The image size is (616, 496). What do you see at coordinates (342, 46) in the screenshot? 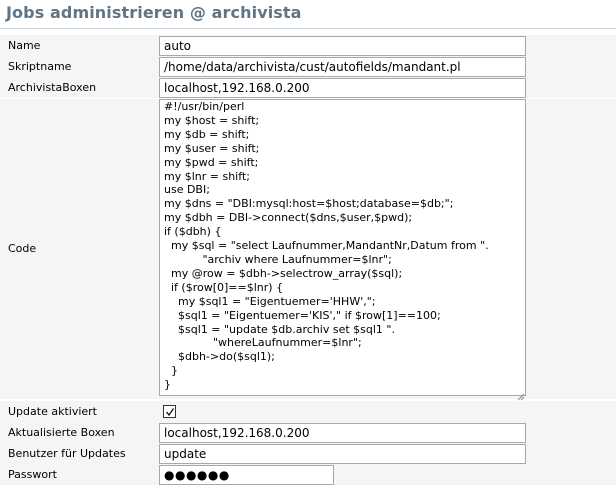
I see `name-input: auto` at bounding box center [342, 46].